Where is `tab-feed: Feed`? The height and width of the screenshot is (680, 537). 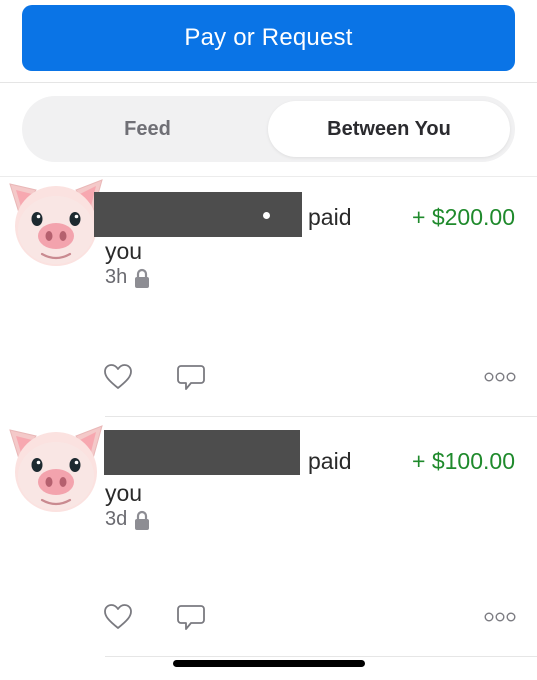 tab-feed: Feed is located at coordinates (147, 129).